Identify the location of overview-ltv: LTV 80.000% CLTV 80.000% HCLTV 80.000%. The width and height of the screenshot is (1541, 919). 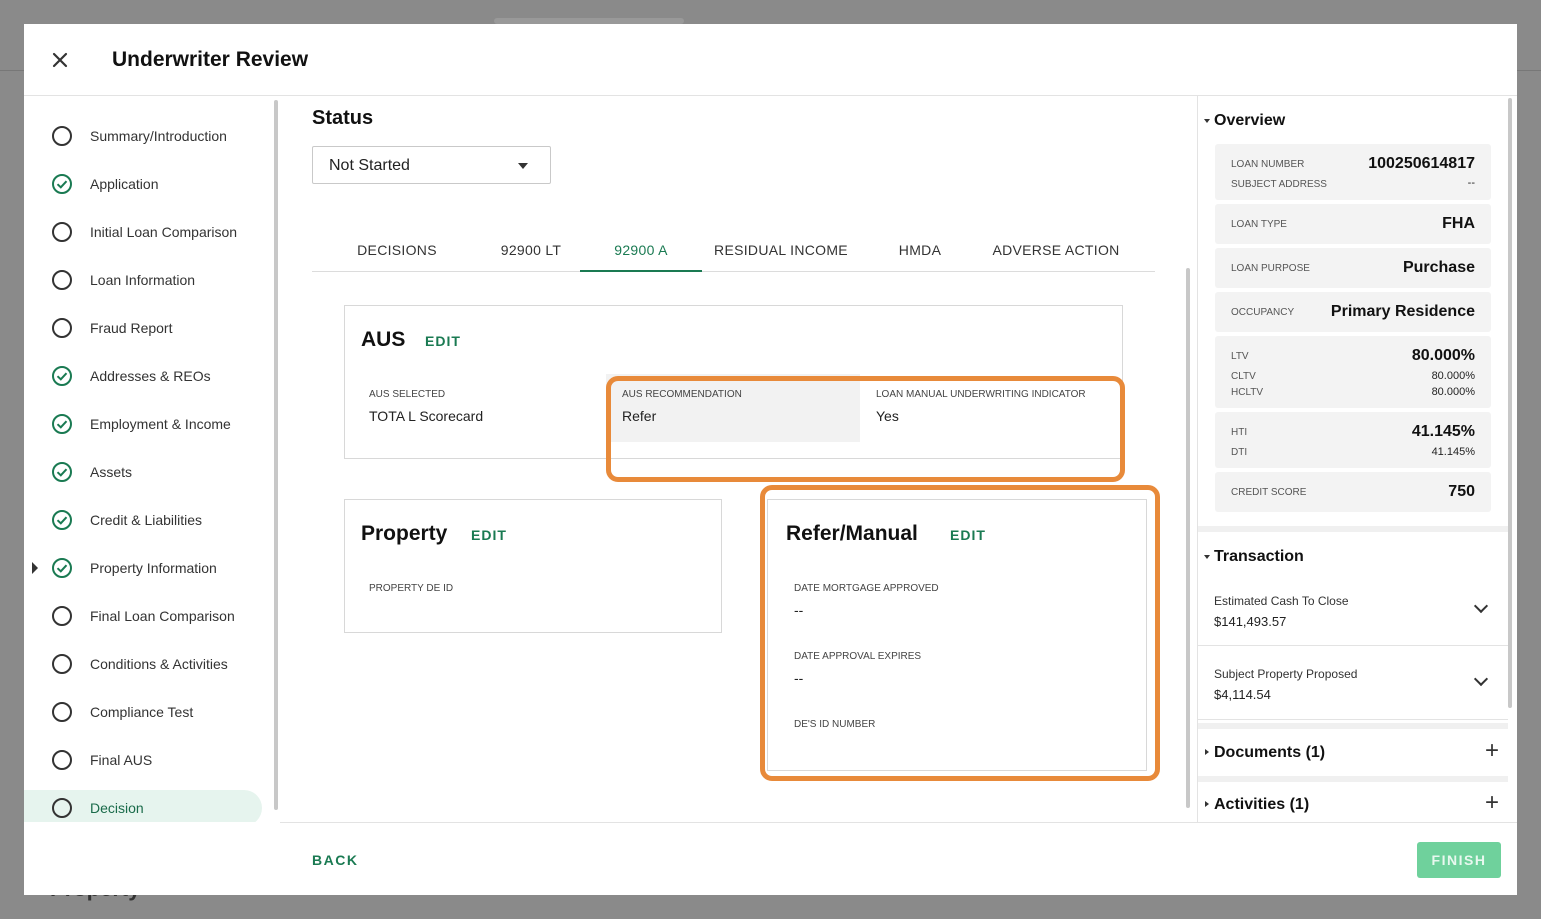
(1353, 372).